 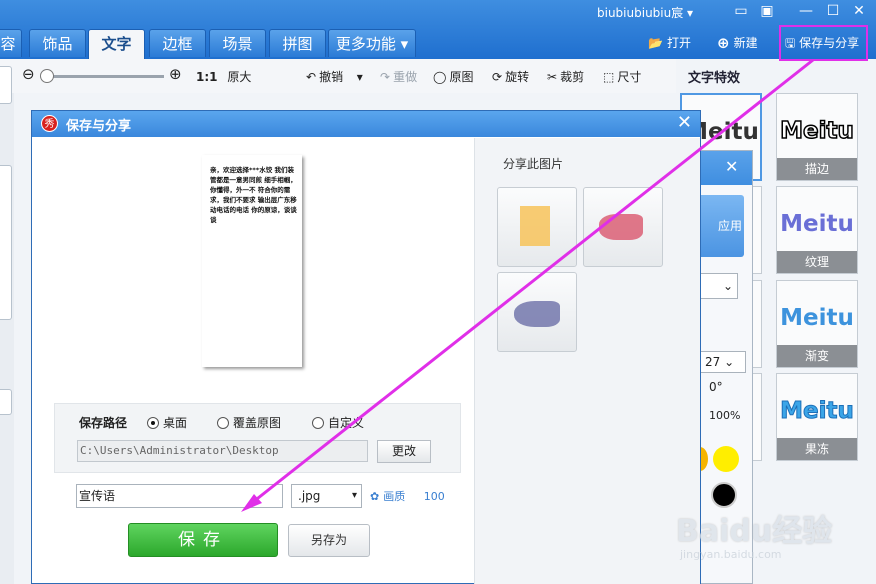 I want to click on save-button: 保存, so click(x=203, y=540).